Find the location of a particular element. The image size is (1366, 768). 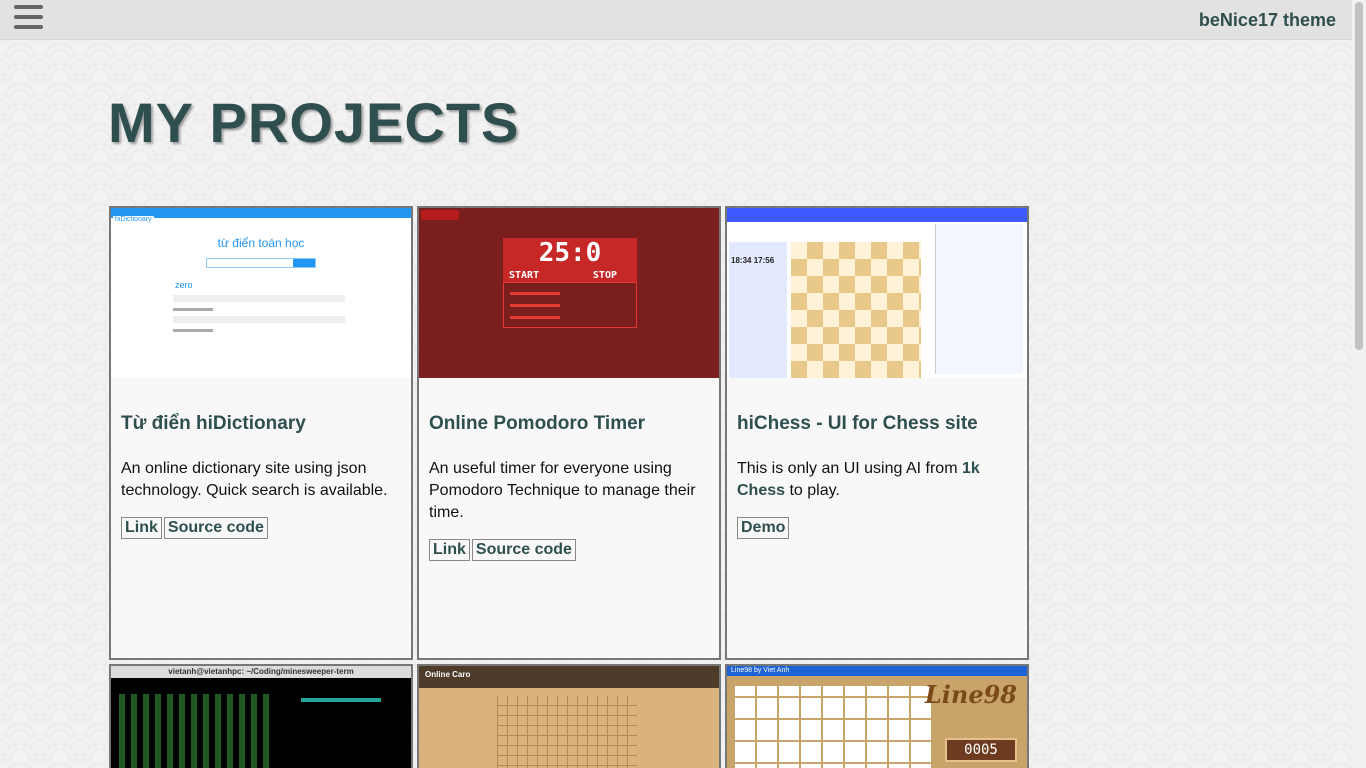

thumb-stop: STOP is located at coordinates (604, 275).